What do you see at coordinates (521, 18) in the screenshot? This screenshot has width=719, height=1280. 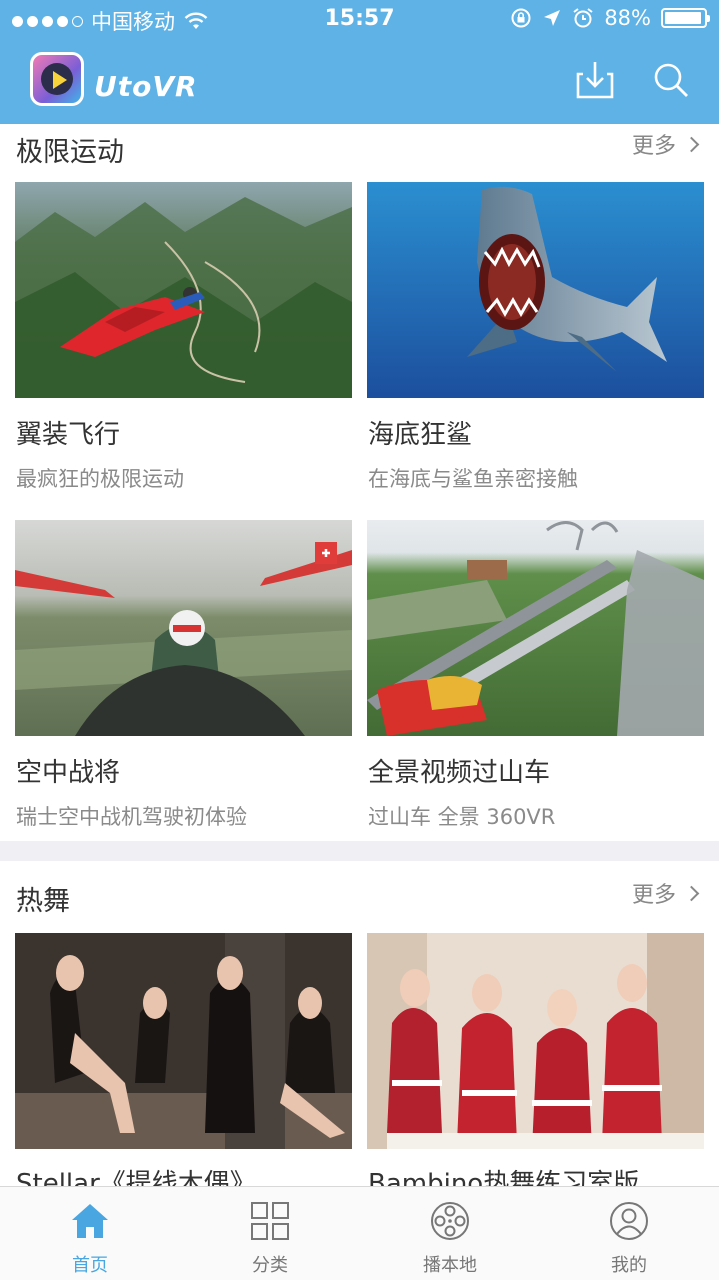 I see `rotation-lock-icon` at bounding box center [521, 18].